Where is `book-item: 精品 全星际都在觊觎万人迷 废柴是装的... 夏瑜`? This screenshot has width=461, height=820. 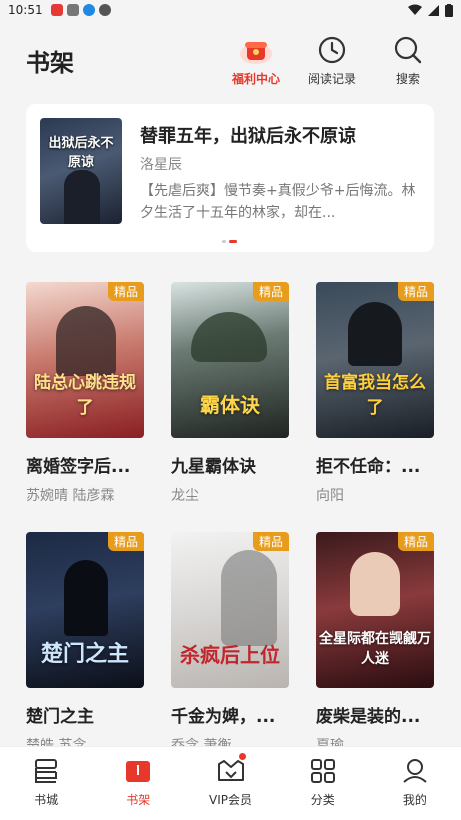 book-item: 精品 全星际都在觊觎万人迷 废柴是装的... 夏瑜 is located at coordinates (375, 643).